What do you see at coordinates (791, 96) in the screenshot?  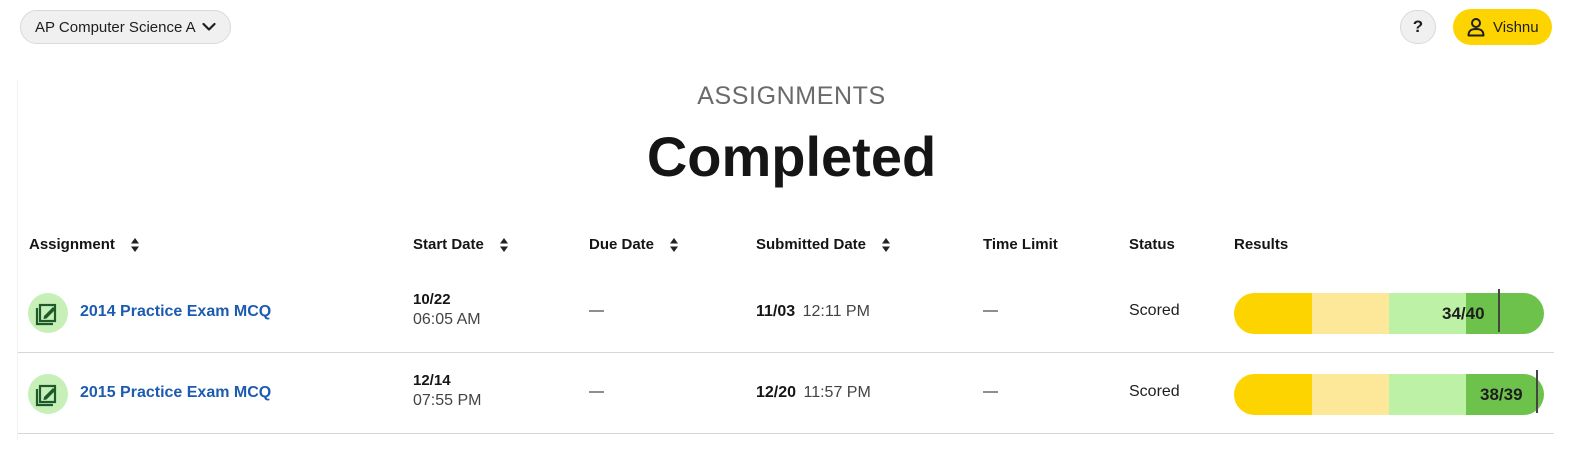 I see `page-eyebrow: ASSIGNMENTS` at bounding box center [791, 96].